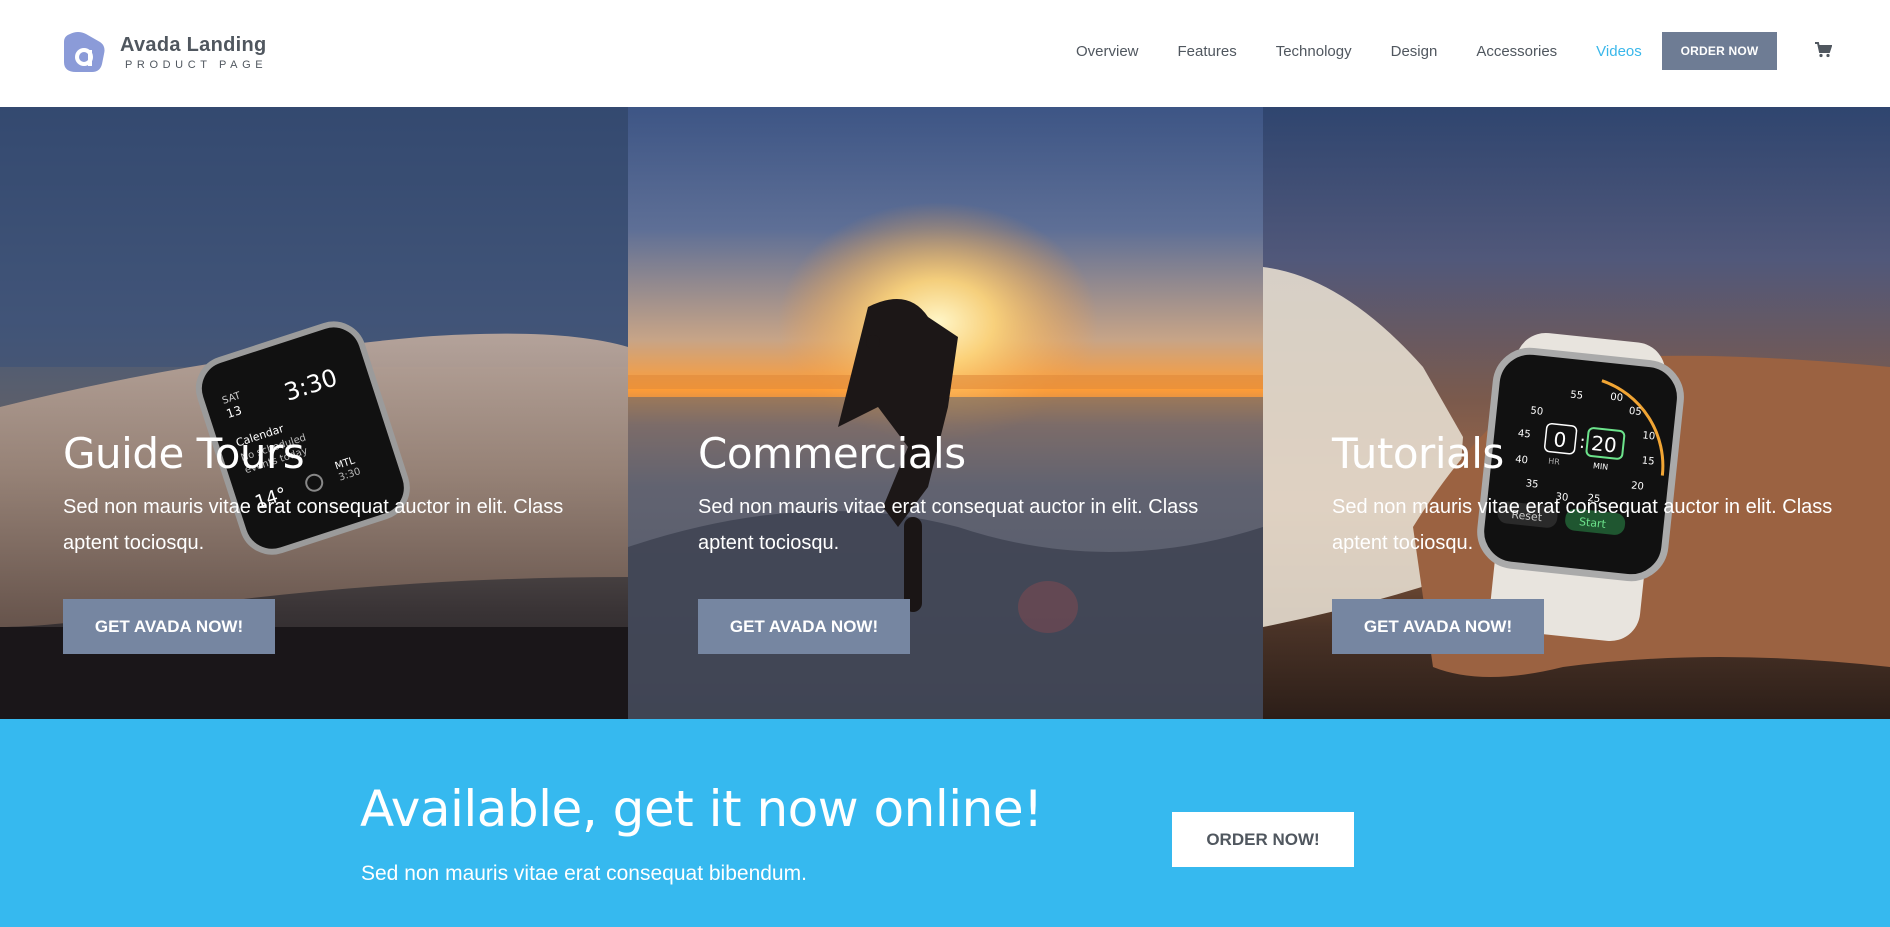  I want to click on svg-text: 00, so click(1617, 398).